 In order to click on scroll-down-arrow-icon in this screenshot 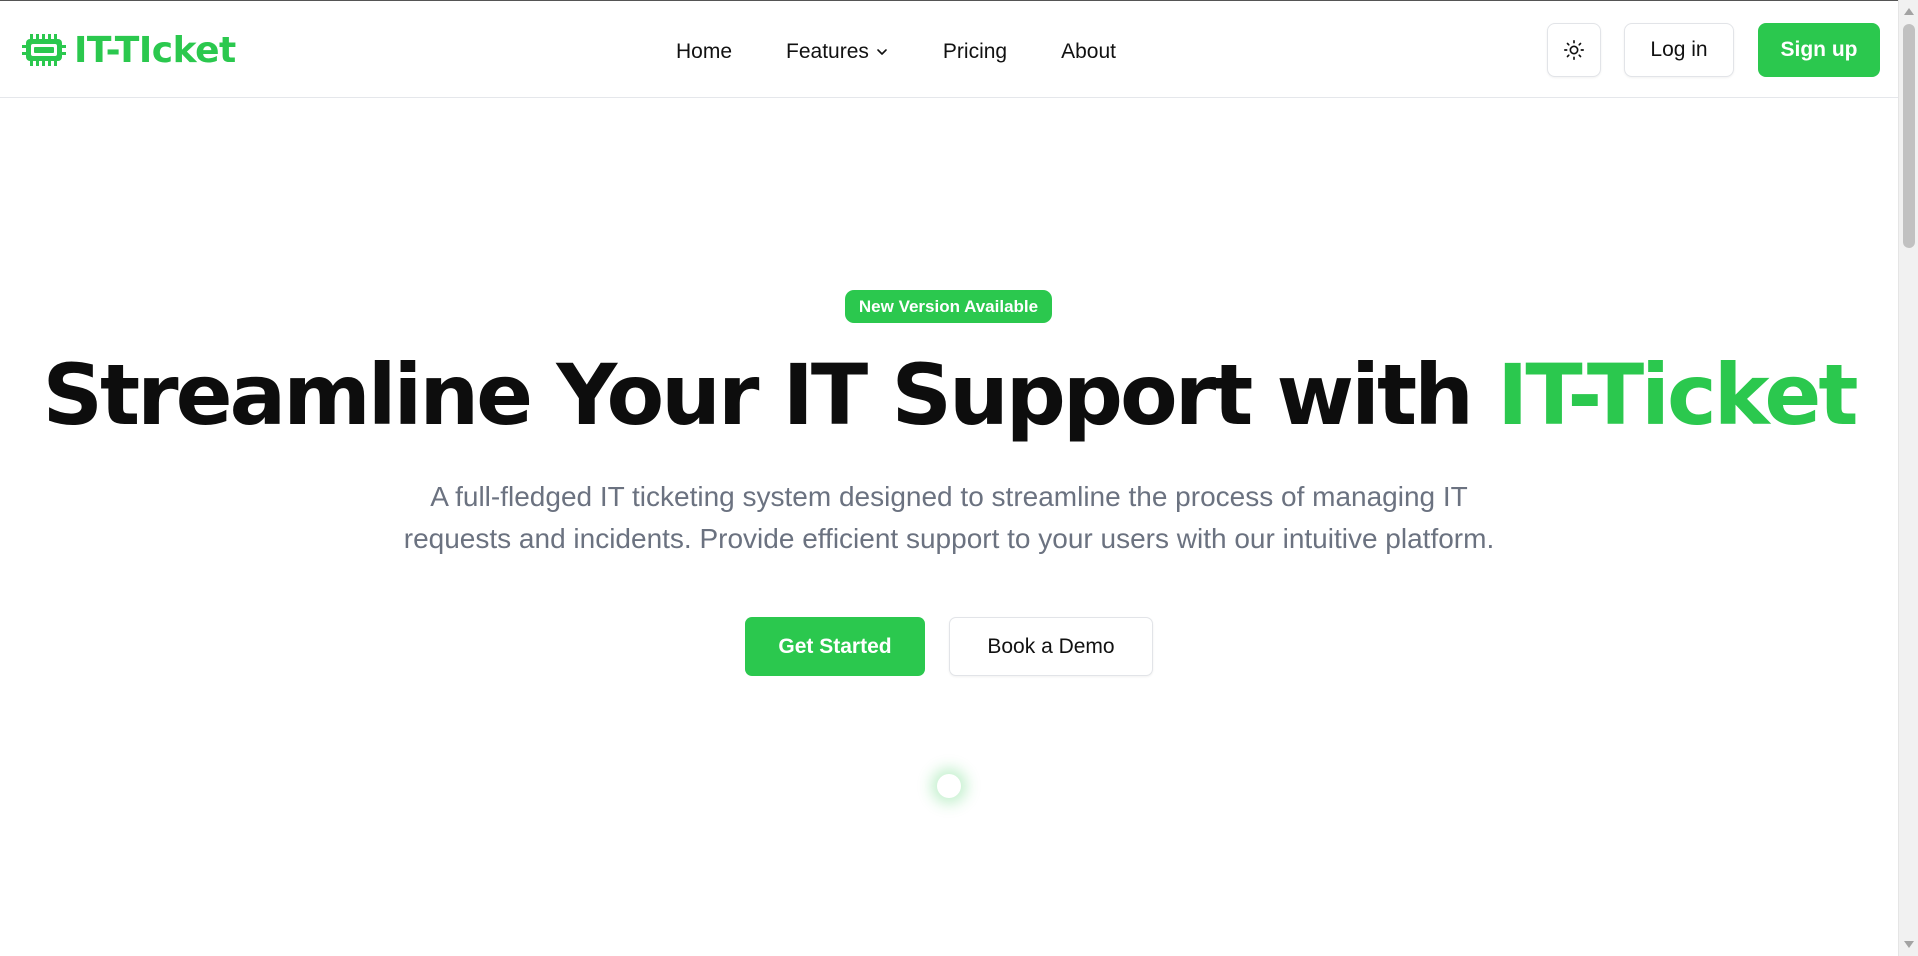, I will do `click(1909, 944)`.